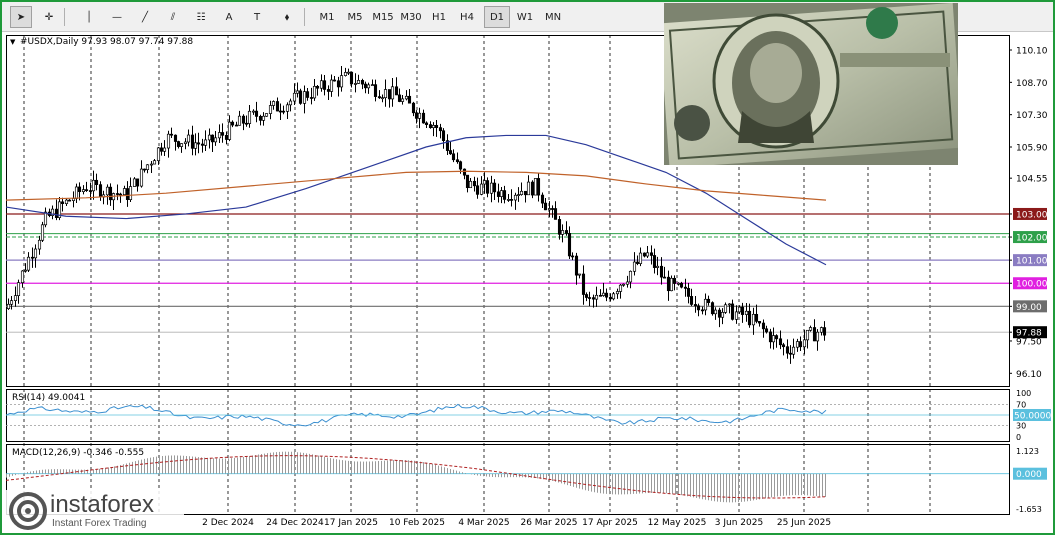 The image size is (1055, 535). What do you see at coordinates (201, 17) in the screenshot?
I see `fibonacci-icon: ☷` at bounding box center [201, 17].